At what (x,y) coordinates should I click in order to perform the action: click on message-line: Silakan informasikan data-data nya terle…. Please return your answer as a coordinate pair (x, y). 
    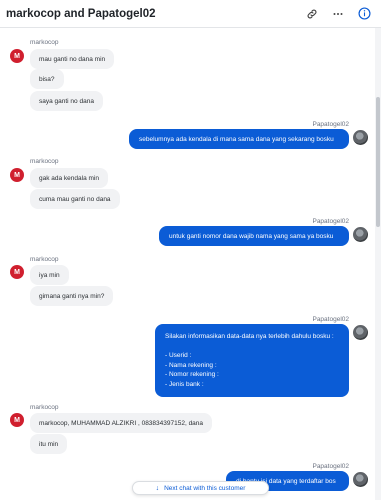
    Looking at the image, I should click on (249, 336).